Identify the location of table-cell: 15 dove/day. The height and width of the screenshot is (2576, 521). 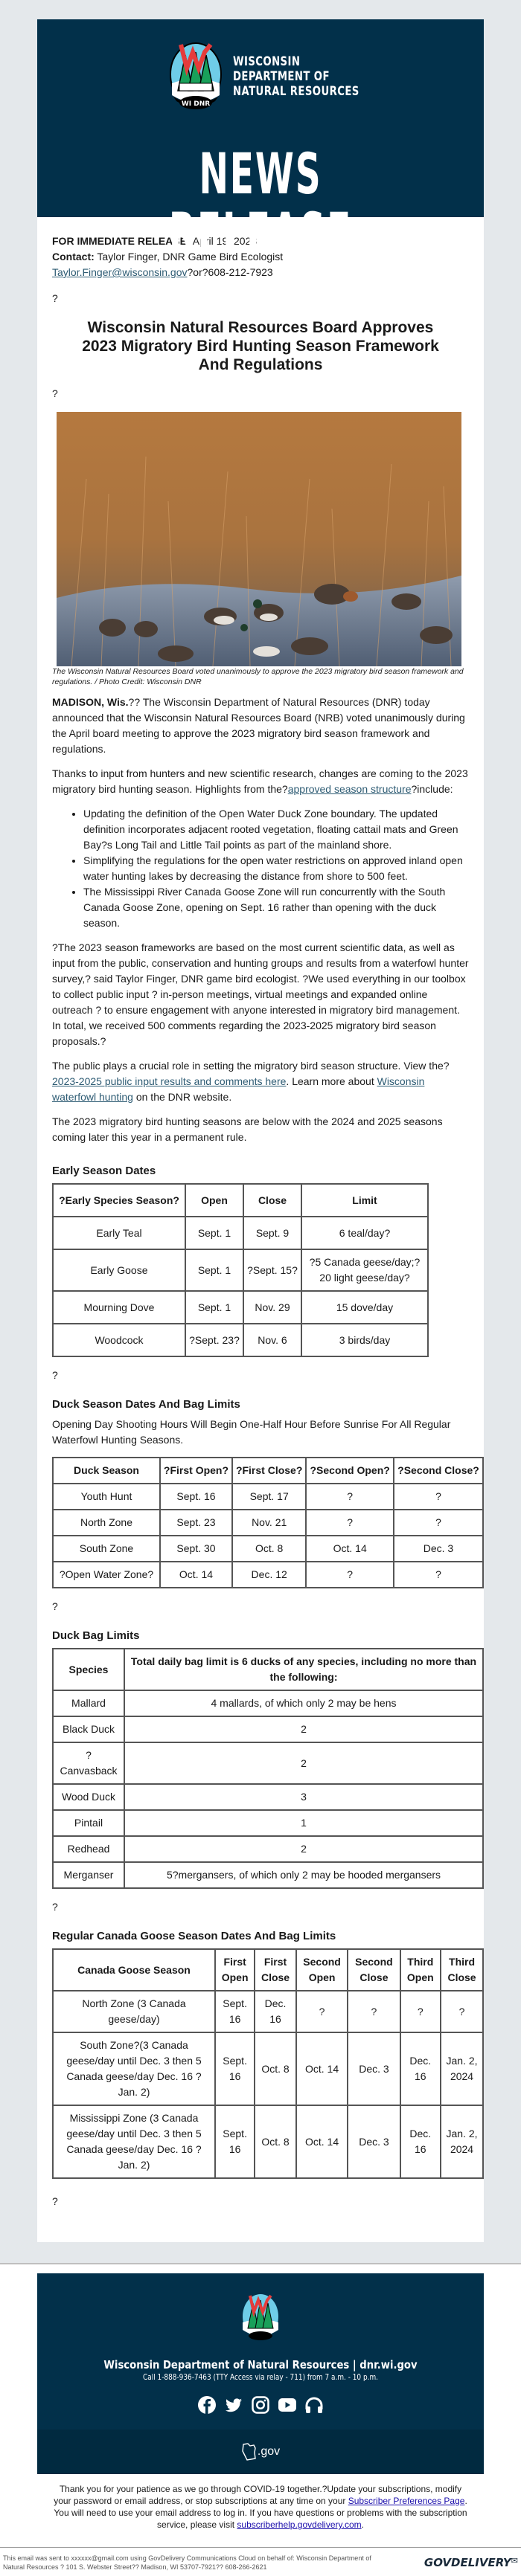
(365, 1307).